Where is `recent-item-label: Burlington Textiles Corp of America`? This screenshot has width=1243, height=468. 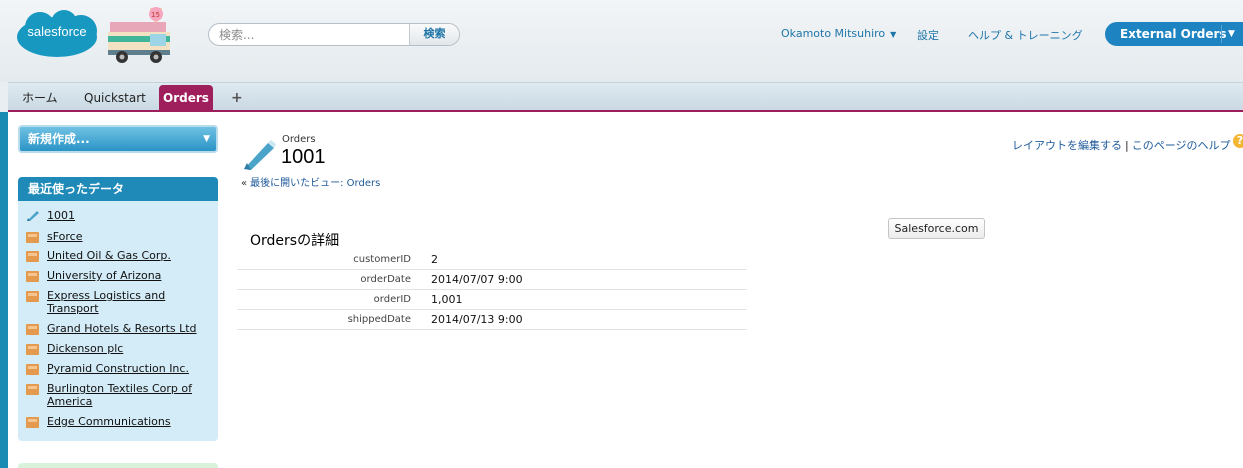
recent-item-label: Burlington Textiles Corp of America is located at coordinates (119, 395).